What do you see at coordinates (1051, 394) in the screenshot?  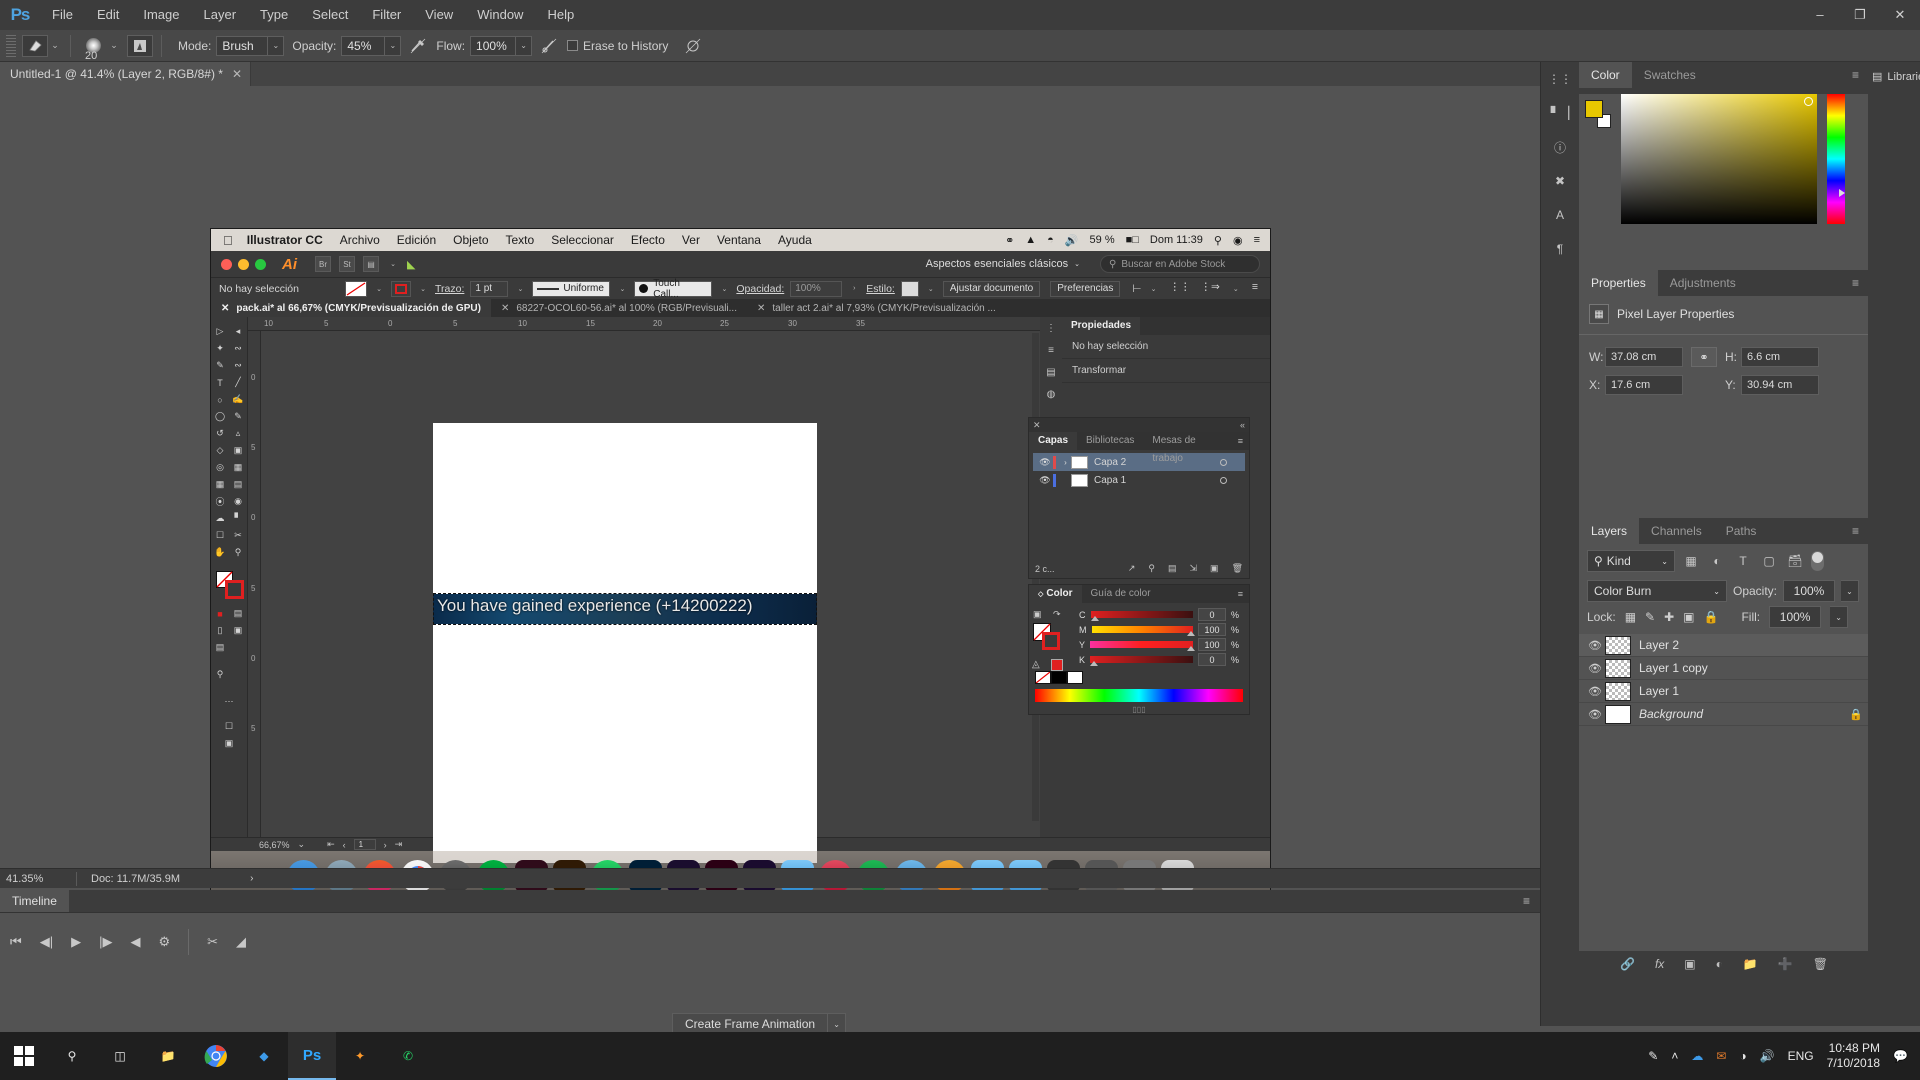 I see `transparency-panel-icon: ◍` at bounding box center [1051, 394].